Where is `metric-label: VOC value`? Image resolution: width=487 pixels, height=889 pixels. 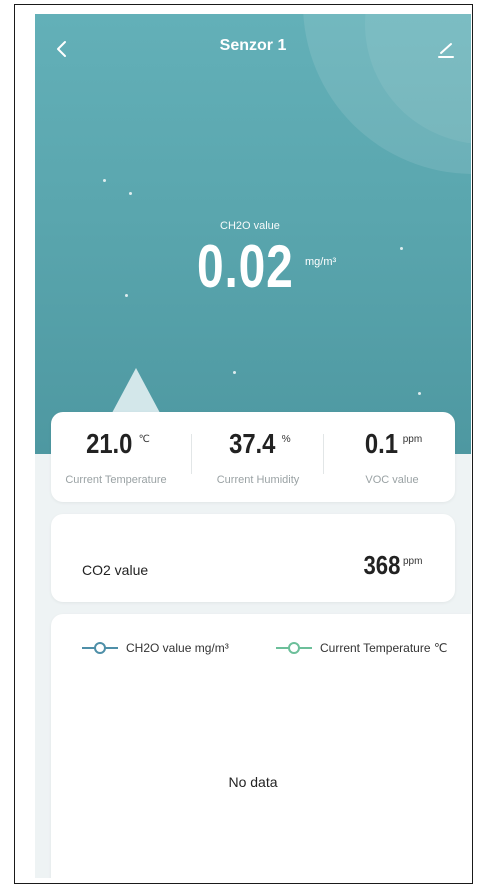
metric-label: VOC value is located at coordinates (392, 480).